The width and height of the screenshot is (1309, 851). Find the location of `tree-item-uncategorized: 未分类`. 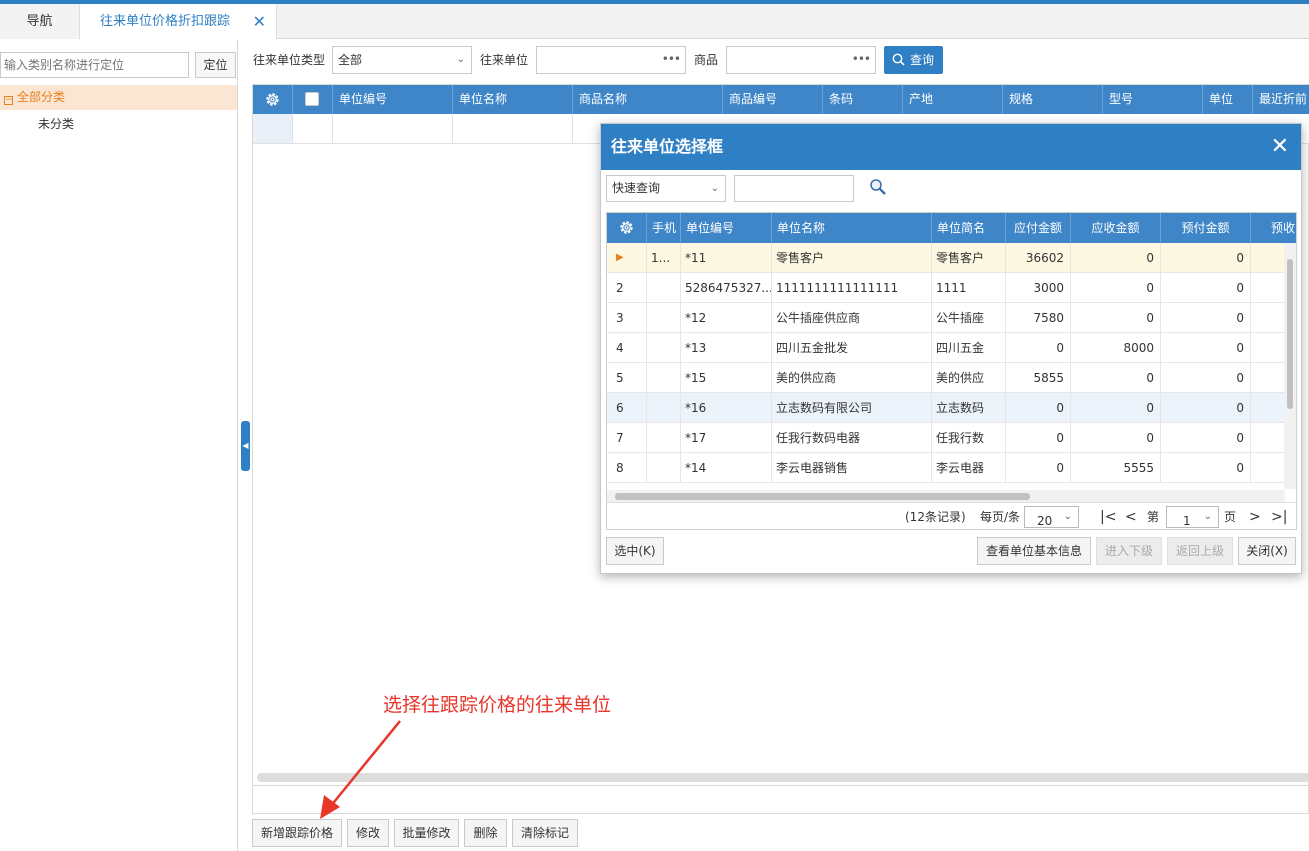

tree-item-uncategorized: 未分类 is located at coordinates (56, 123).